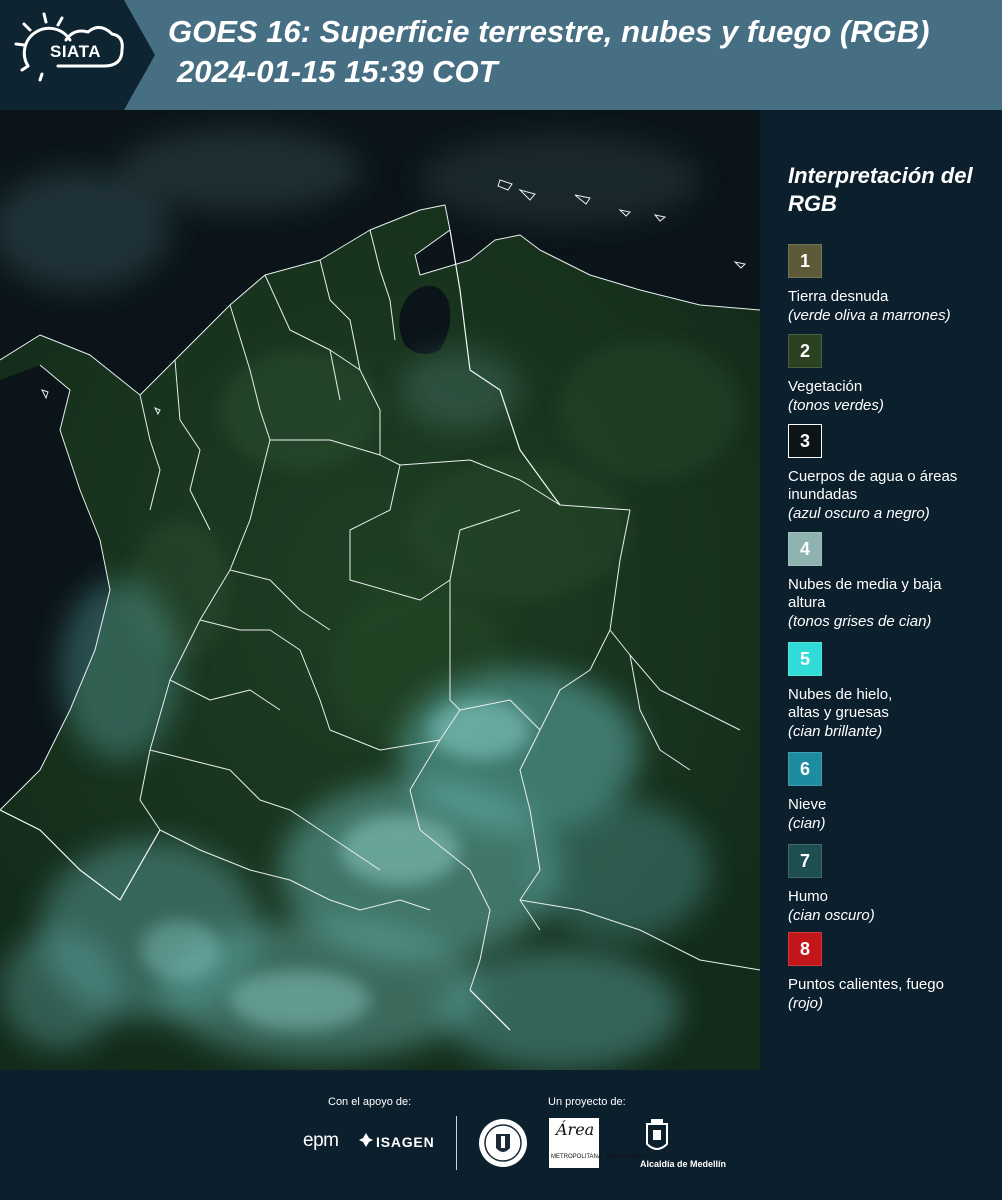 The image size is (1002, 1200). What do you see at coordinates (835, 731) in the screenshot?
I see `legend-sub: (cian brillante)` at bounding box center [835, 731].